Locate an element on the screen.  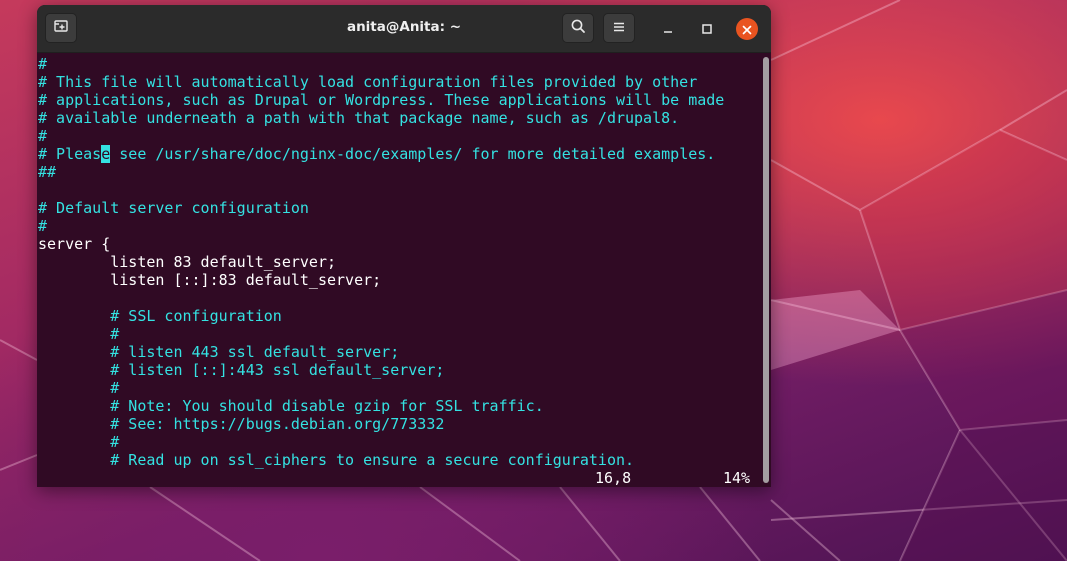
editor-line: # Default server configuration is located at coordinates (173, 208).